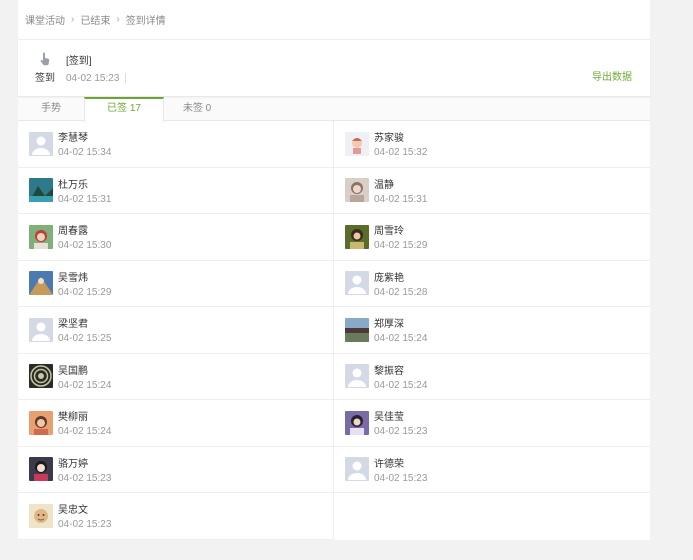  What do you see at coordinates (334, 109) in the screenshot?
I see `tab-bar: 手势 已签 17 未签 0` at bounding box center [334, 109].